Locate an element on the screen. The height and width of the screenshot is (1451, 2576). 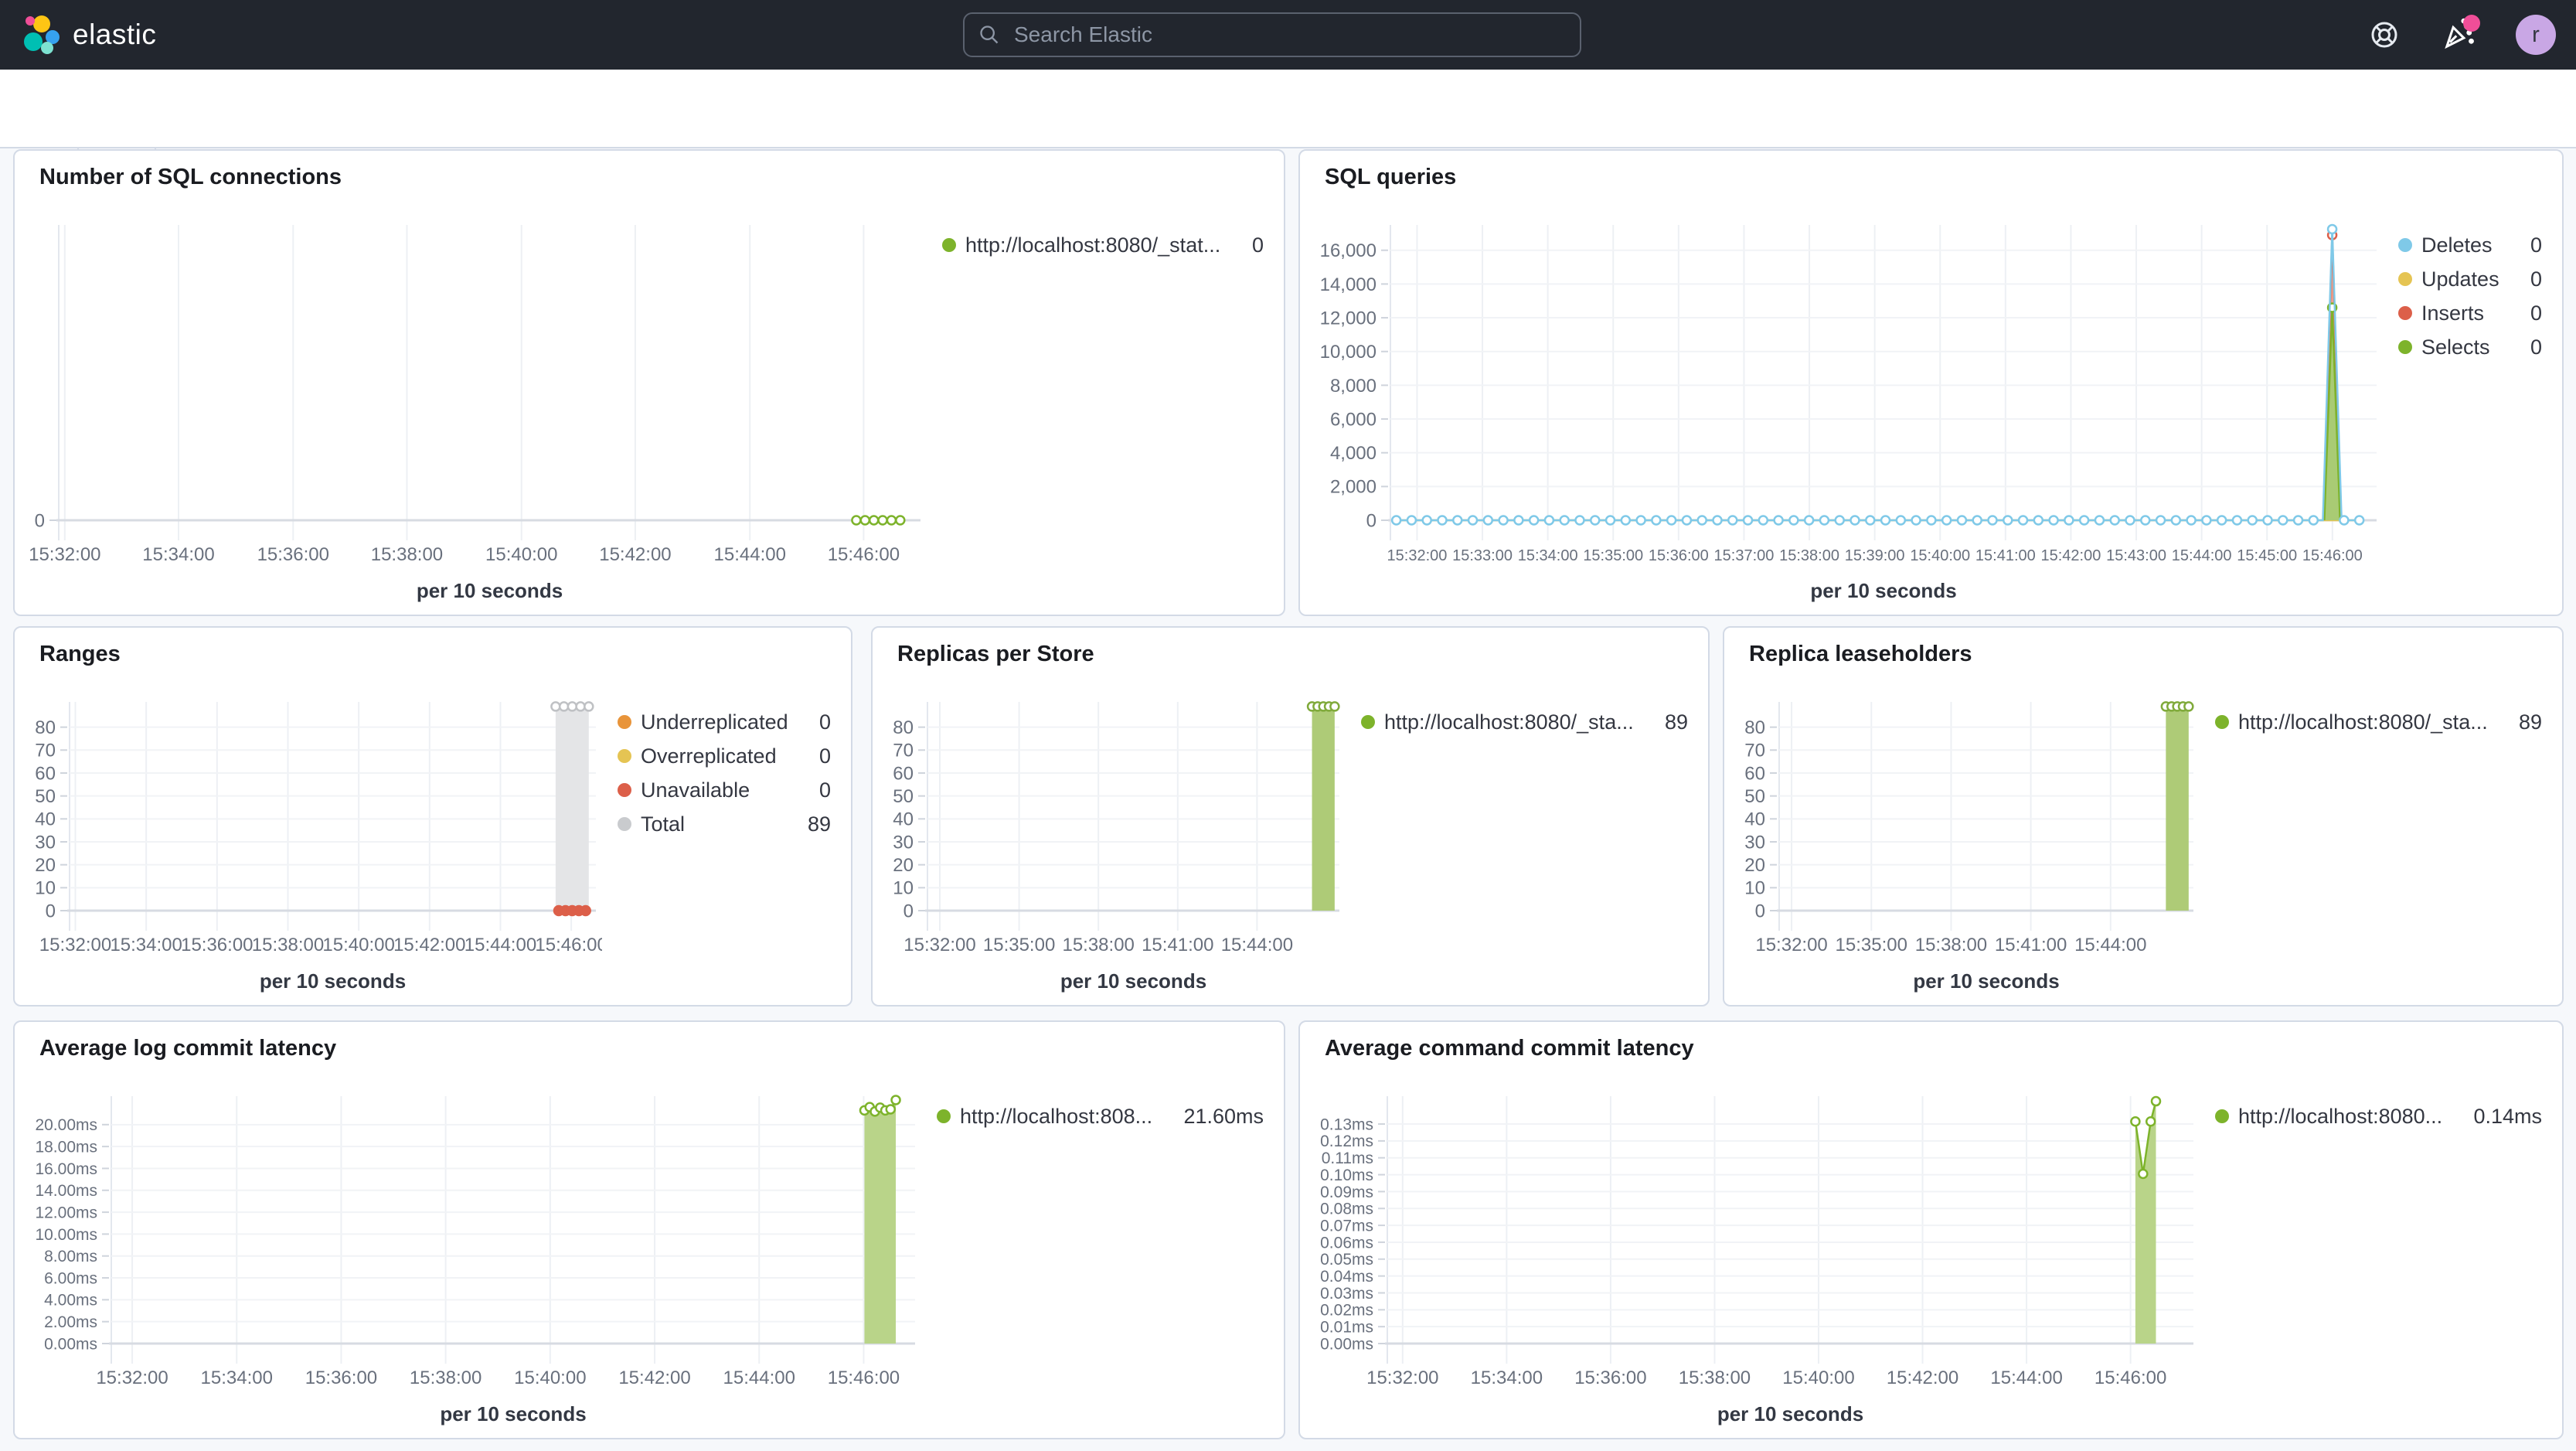
panel-title: Replicas per Store is located at coordinates (995, 654).